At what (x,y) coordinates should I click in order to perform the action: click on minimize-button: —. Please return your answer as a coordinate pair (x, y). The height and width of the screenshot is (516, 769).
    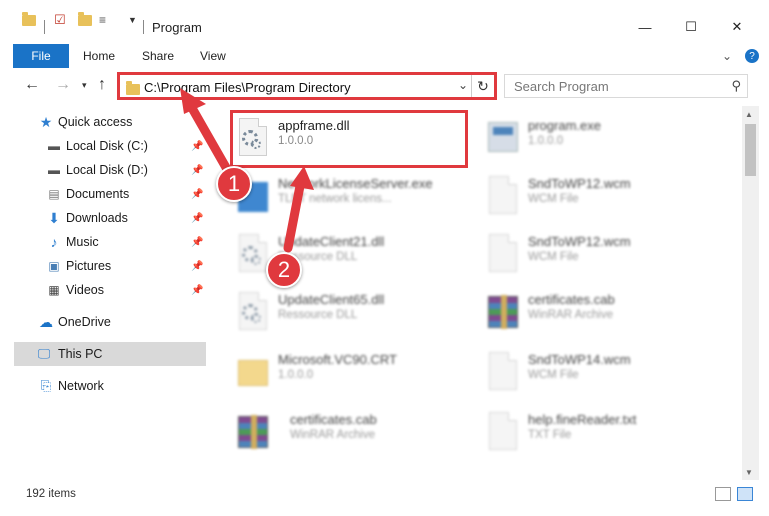
    Looking at the image, I should click on (645, 27).